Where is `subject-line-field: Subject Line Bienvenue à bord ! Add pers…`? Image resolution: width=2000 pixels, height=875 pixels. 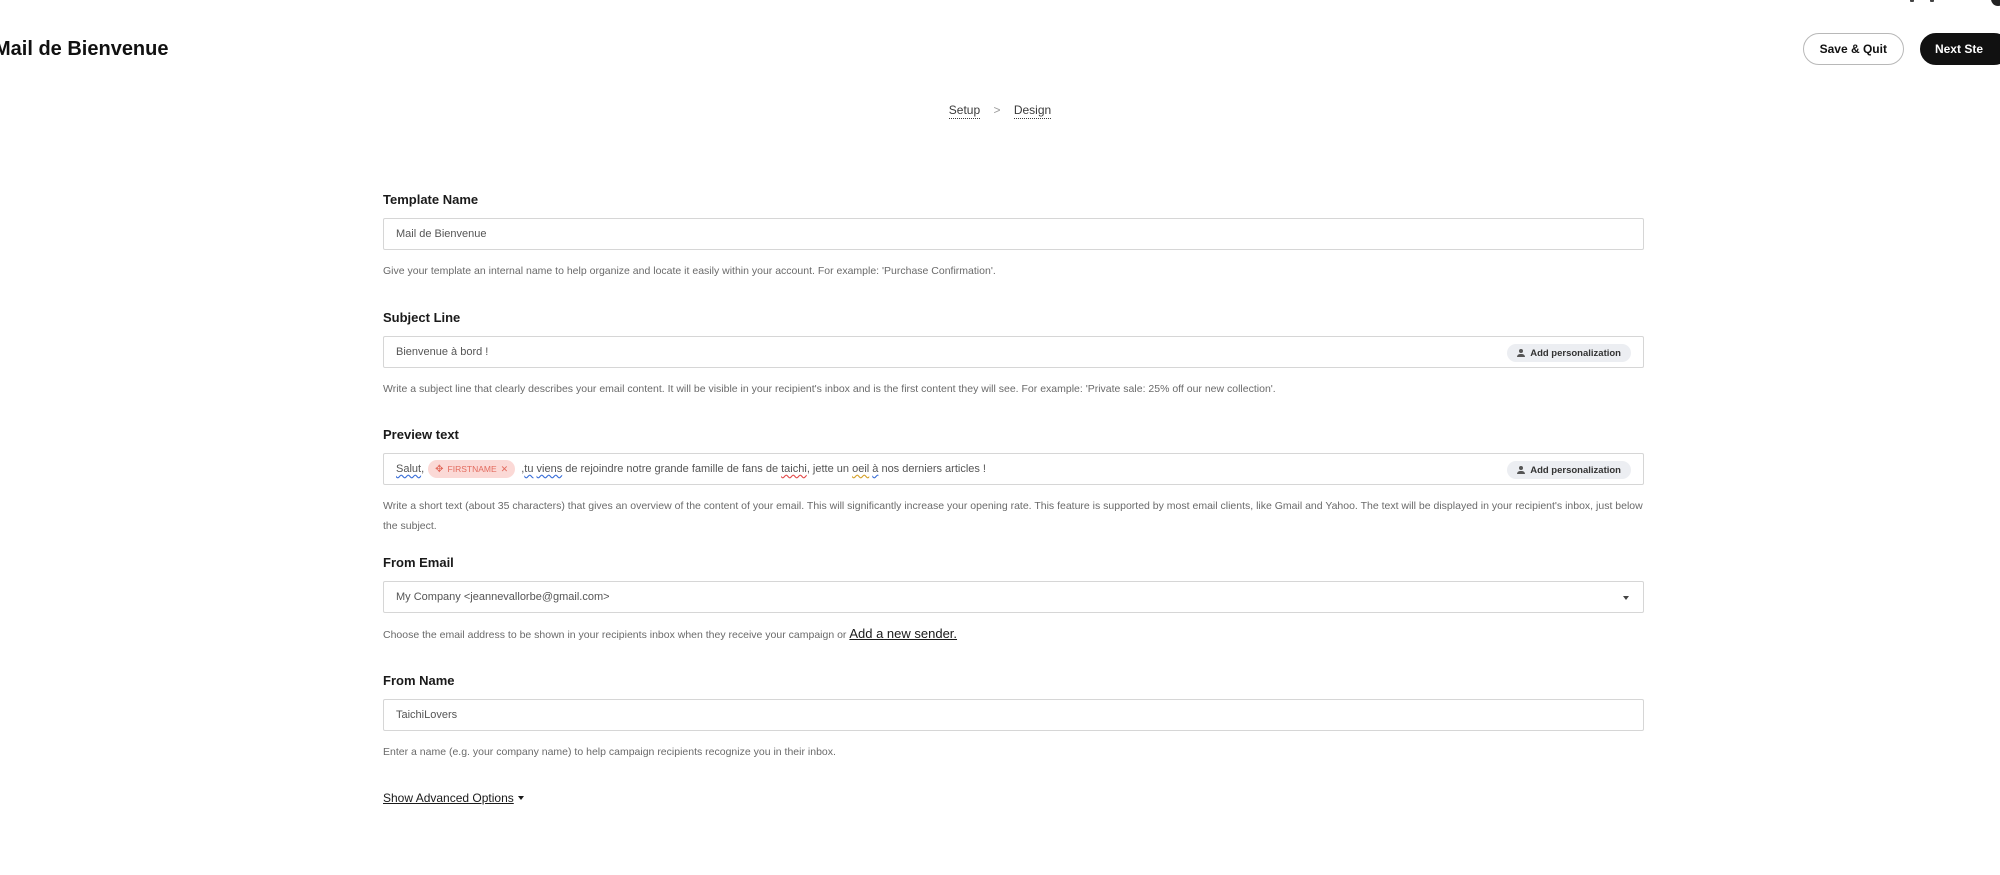
subject-line-field: Subject Line Bienvenue à bord ! Add pers… is located at coordinates (1014, 354).